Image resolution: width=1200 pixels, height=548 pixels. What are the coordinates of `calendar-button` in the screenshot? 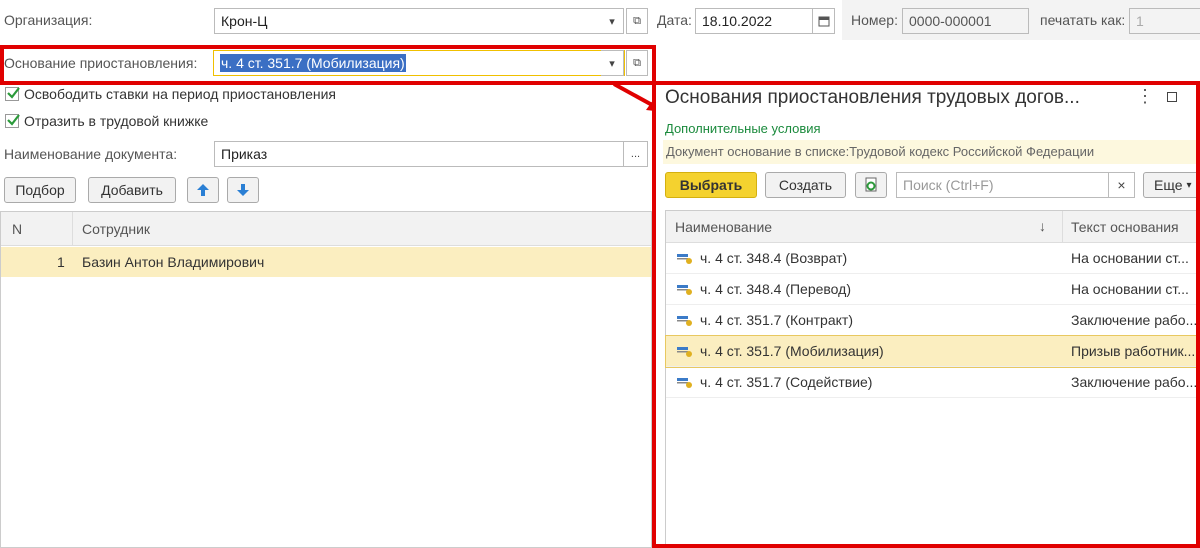 It's located at (824, 21).